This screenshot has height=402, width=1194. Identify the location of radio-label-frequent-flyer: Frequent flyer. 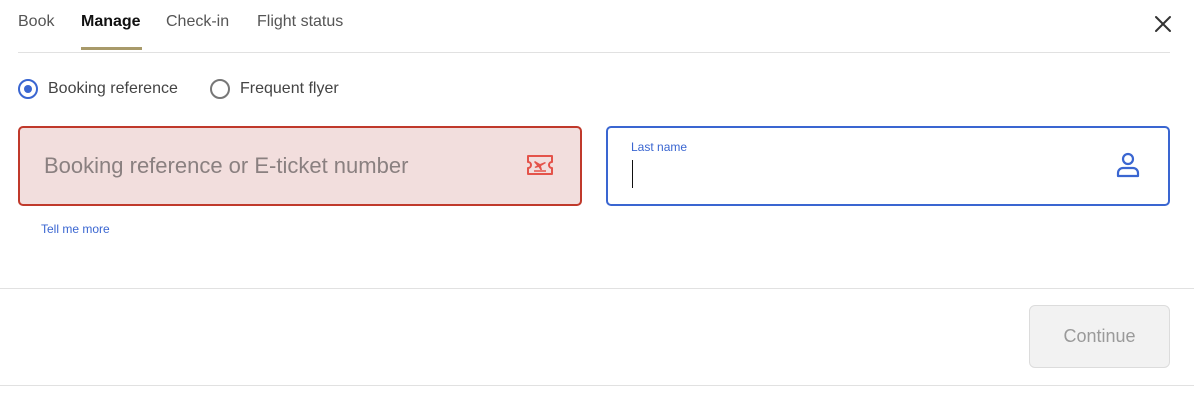
(289, 88).